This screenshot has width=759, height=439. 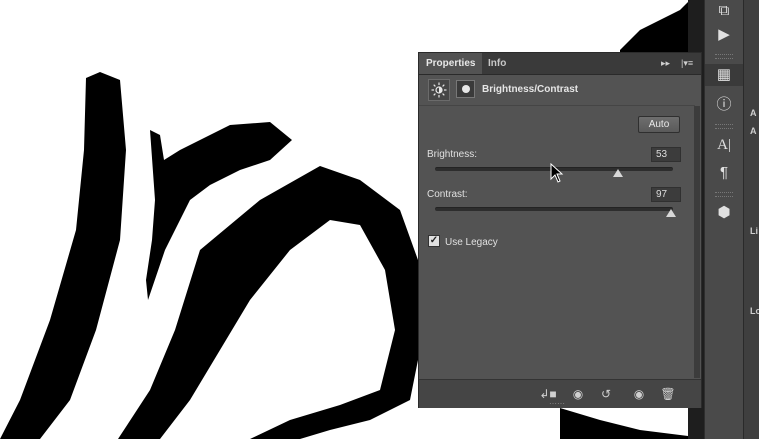 I want to click on panel-dock: ⧉ ▶ ▦ ⓘ A| ¶ ⬢, so click(x=724, y=219).